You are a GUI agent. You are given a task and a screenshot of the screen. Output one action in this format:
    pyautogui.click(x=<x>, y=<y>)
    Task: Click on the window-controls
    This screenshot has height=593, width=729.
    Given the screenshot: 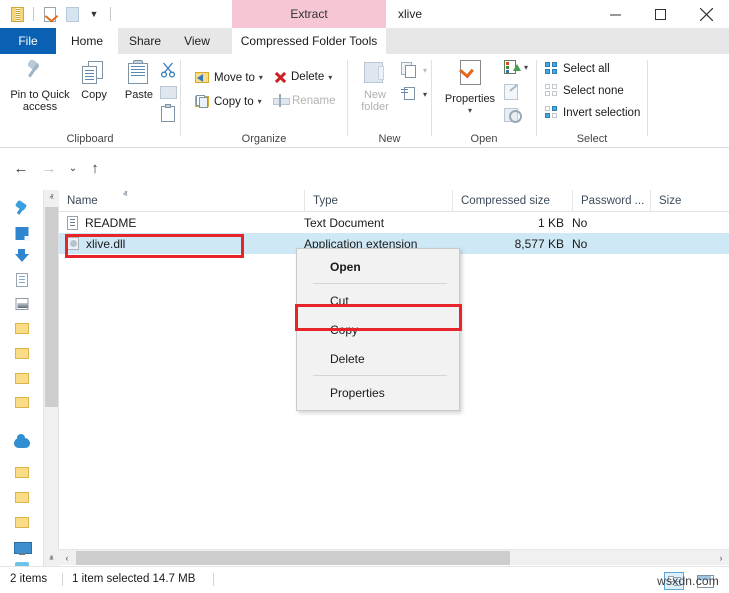 What is the action you would take?
    pyautogui.click(x=661, y=14)
    